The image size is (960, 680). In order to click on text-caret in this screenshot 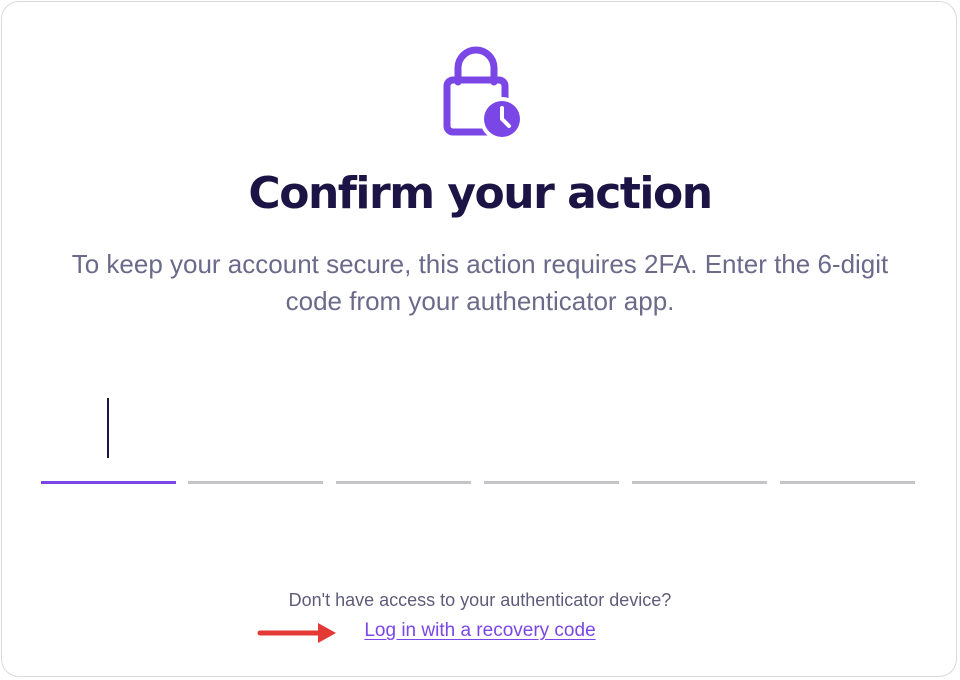, I will do `click(108, 428)`.